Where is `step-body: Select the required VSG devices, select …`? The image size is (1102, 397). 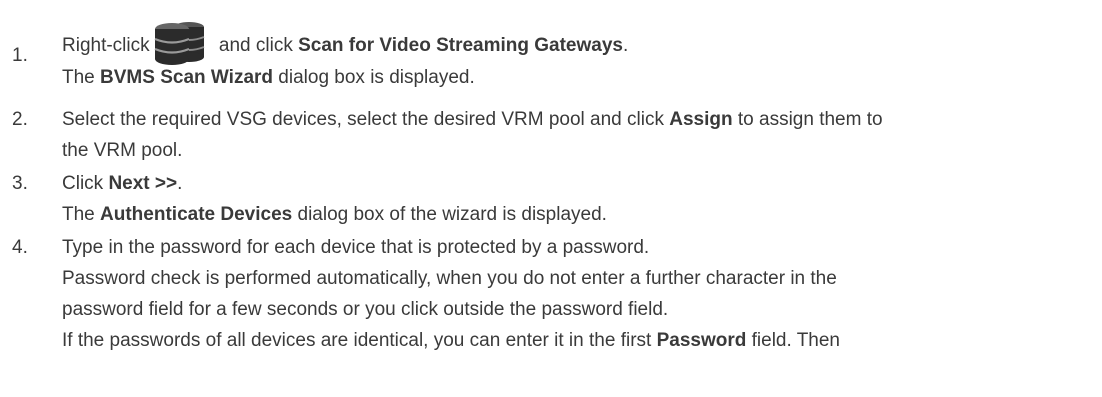 step-body: Select the required VSG devices, select … is located at coordinates (580, 135).